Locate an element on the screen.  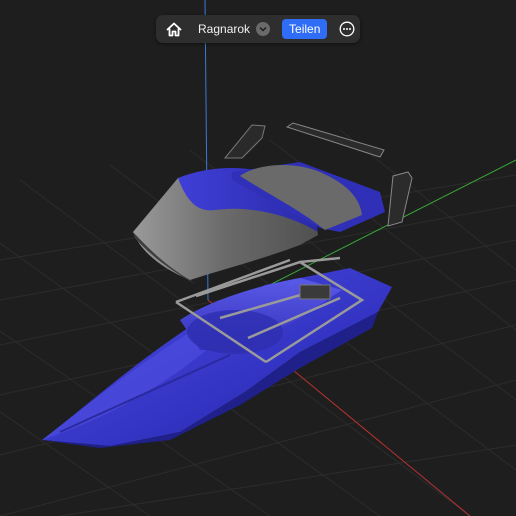
ellipsis-circle-icon is located at coordinates (347, 29).